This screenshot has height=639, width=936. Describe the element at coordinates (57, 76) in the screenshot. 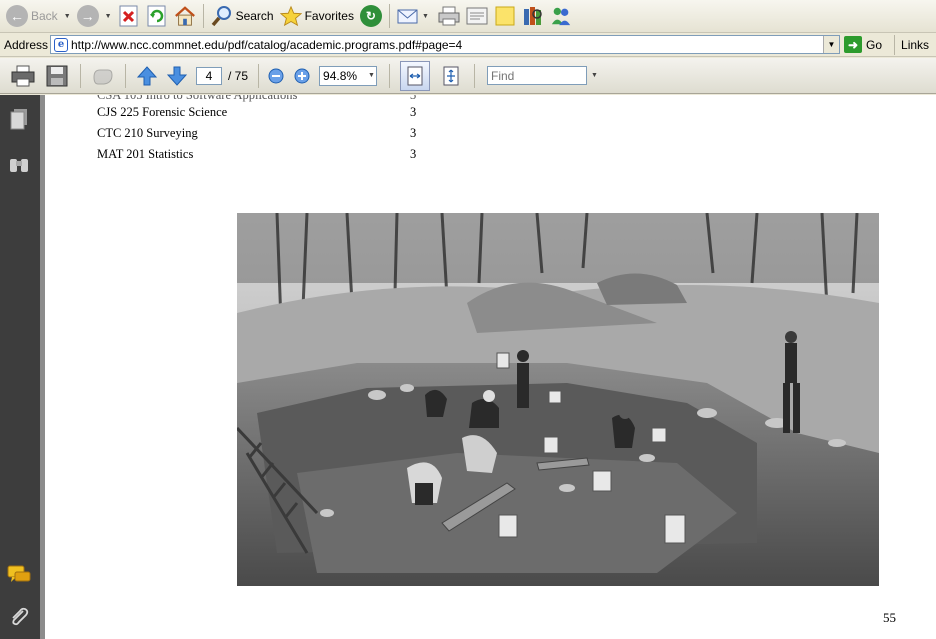

I see `save-icon` at that location.